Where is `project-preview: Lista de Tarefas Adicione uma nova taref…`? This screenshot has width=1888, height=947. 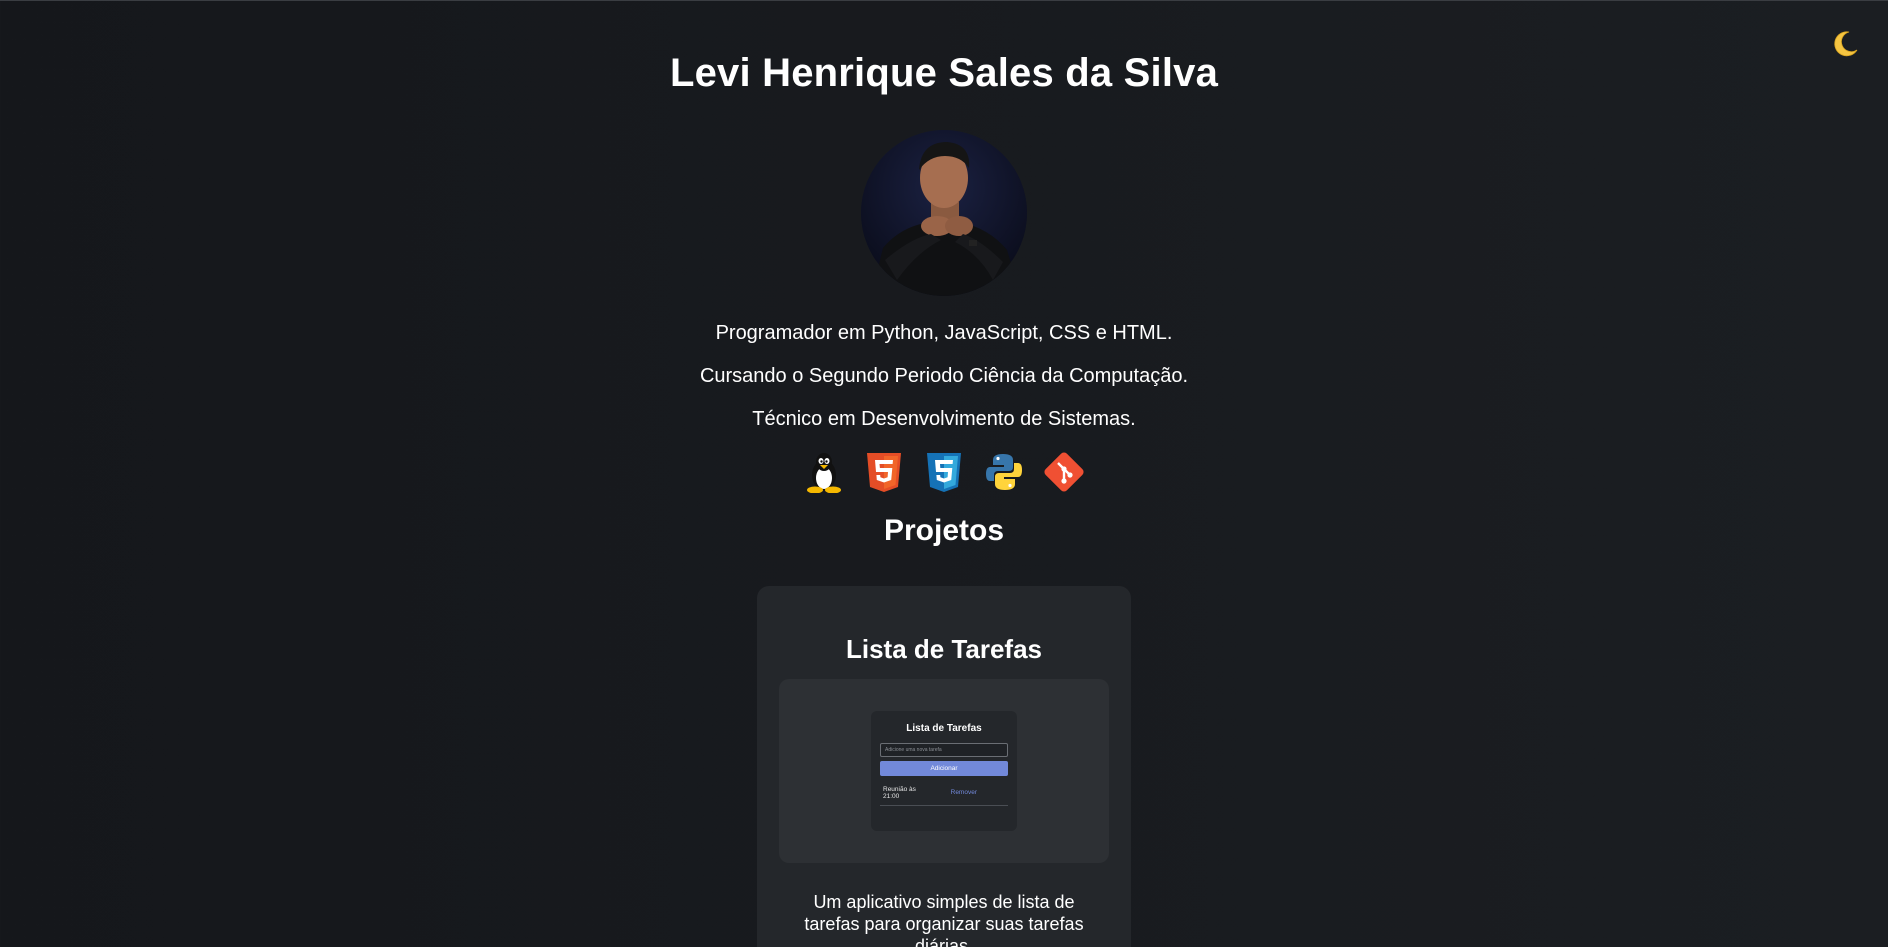 project-preview: Lista de Tarefas Adicione uma nova taref… is located at coordinates (944, 771).